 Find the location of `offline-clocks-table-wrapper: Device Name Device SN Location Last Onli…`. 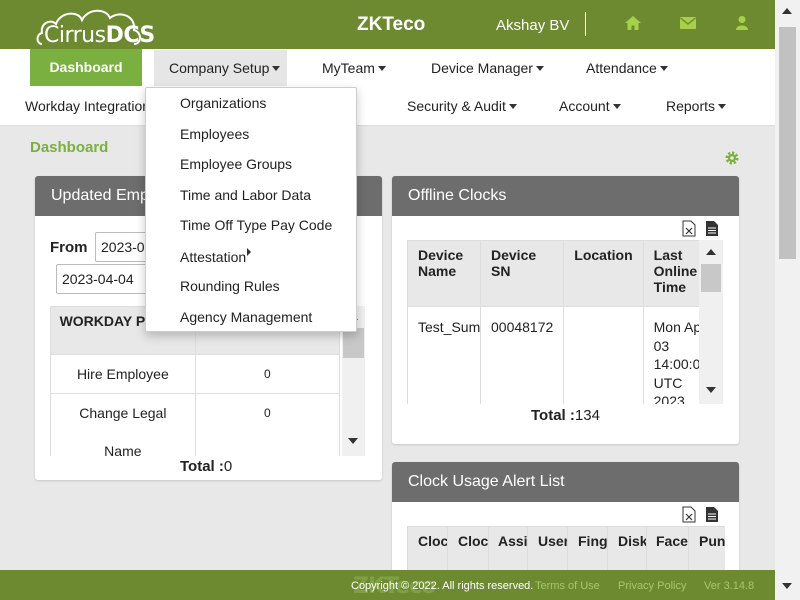

offline-clocks-table-wrapper: Device Name Device SN Location Last Onli… is located at coordinates (553, 322).